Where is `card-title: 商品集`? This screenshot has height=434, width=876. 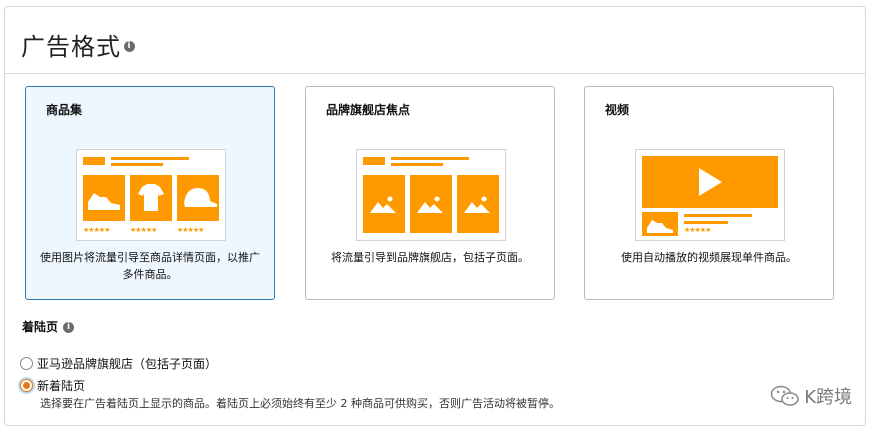 card-title: 商品集 is located at coordinates (64, 110).